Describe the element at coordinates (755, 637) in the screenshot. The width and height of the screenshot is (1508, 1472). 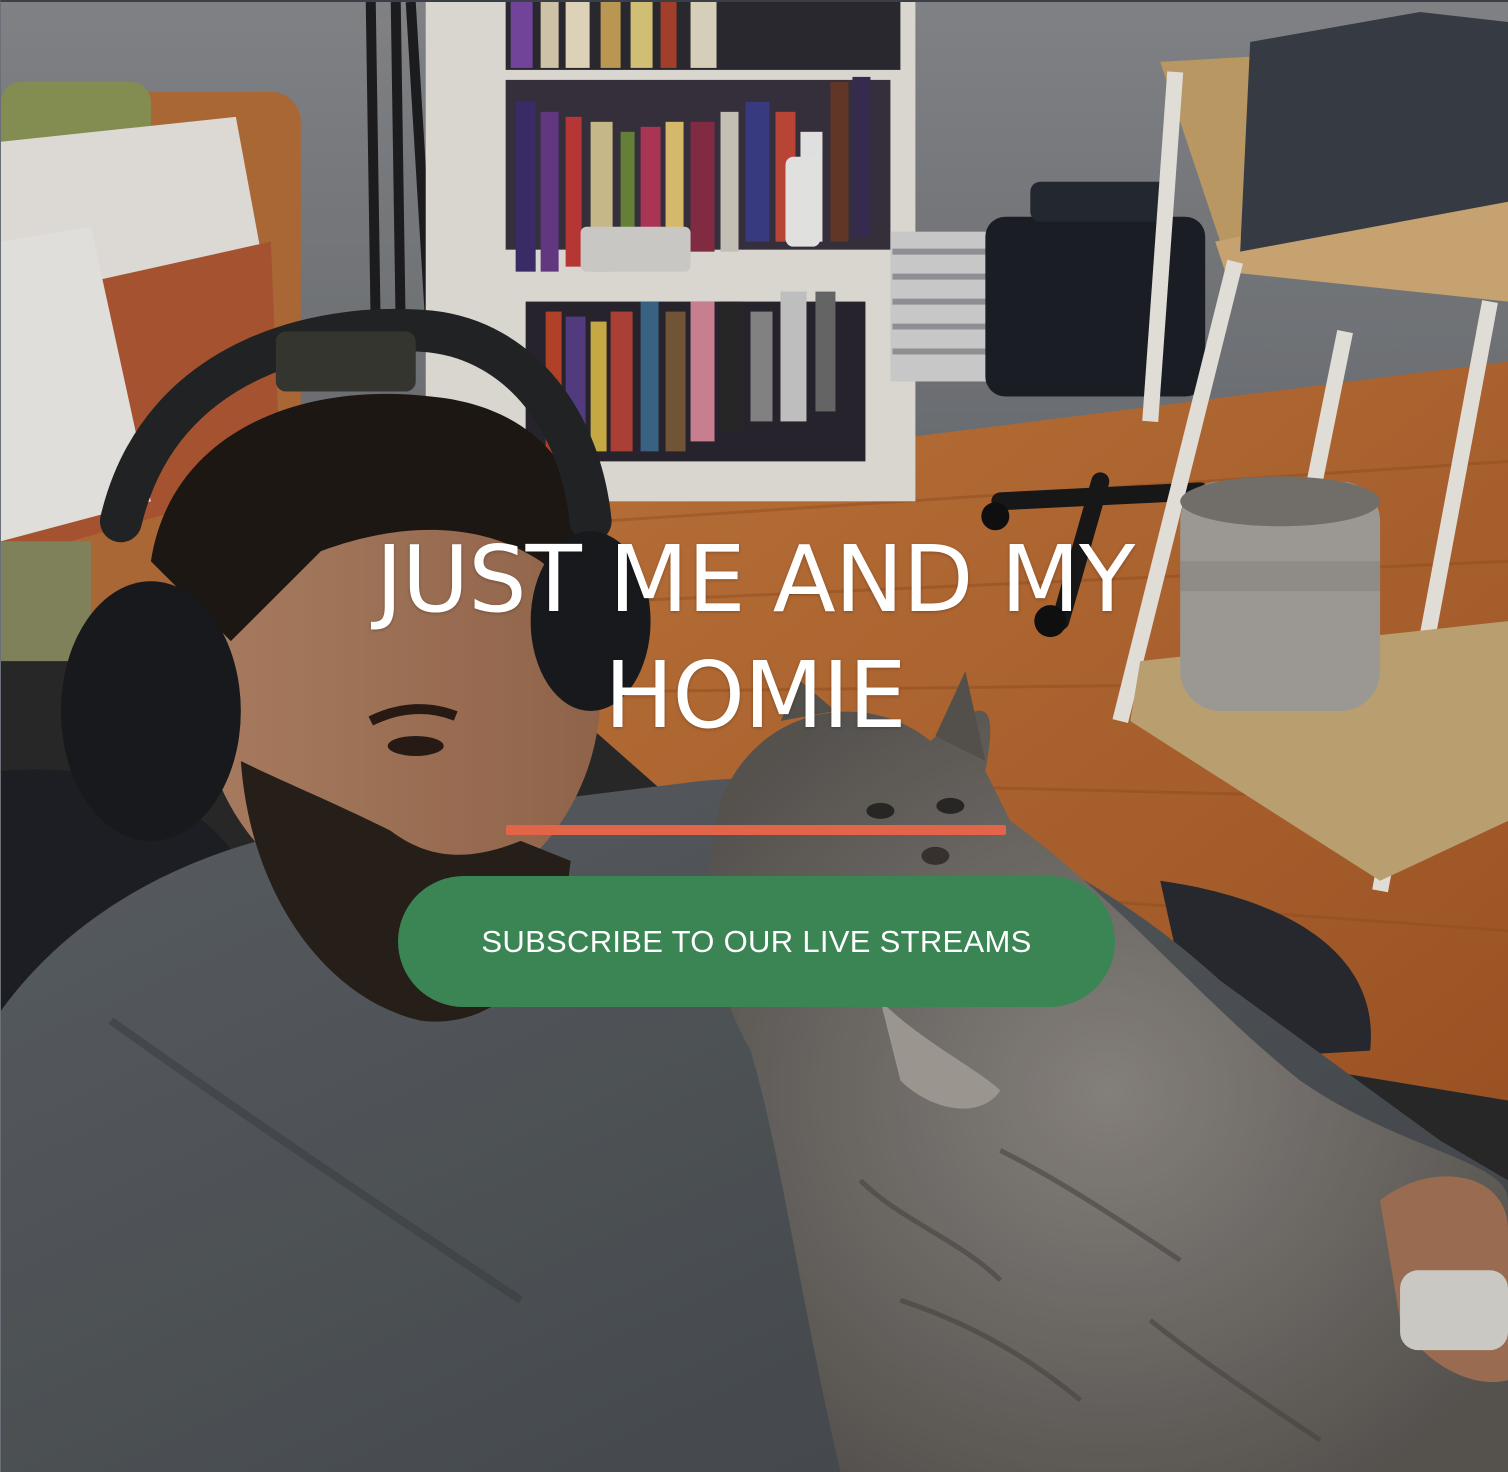
I see `hero-title: JUST ME AND MY HOMIE` at that location.